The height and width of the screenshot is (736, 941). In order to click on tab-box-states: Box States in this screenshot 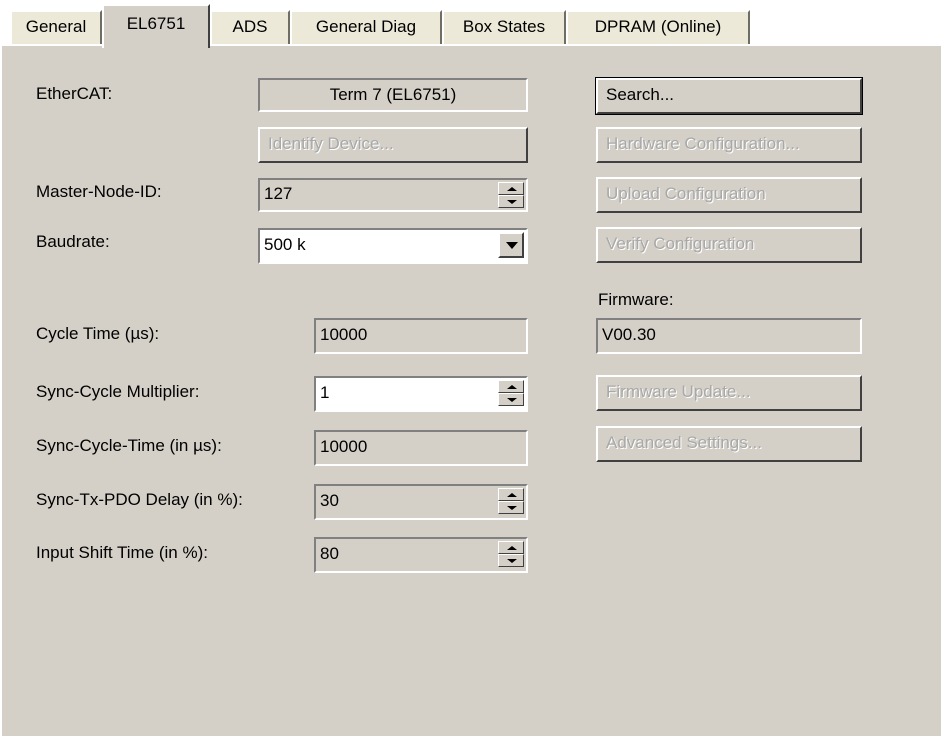, I will do `click(504, 27)`.